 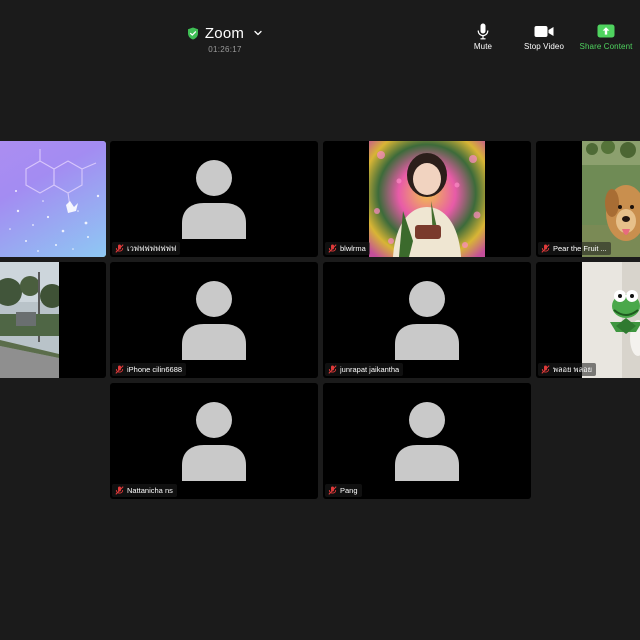 I want to click on participant-nametag: blwlrma, so click(x=347, y=248).